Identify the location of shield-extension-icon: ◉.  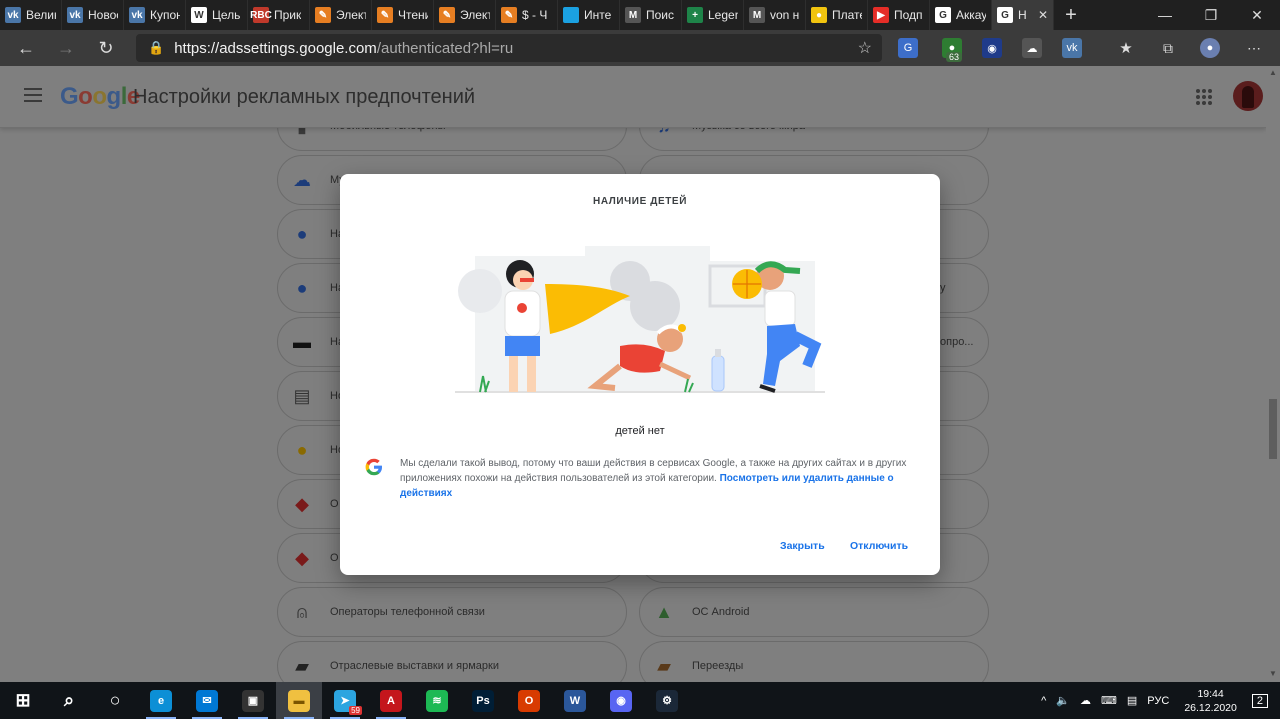
(992, 48).